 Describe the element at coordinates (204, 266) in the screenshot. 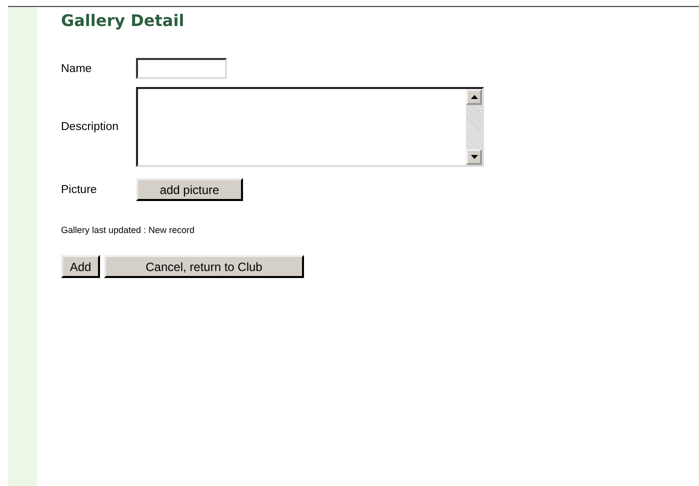

I see `cancel-button: Cancel, return to Club` at that location.